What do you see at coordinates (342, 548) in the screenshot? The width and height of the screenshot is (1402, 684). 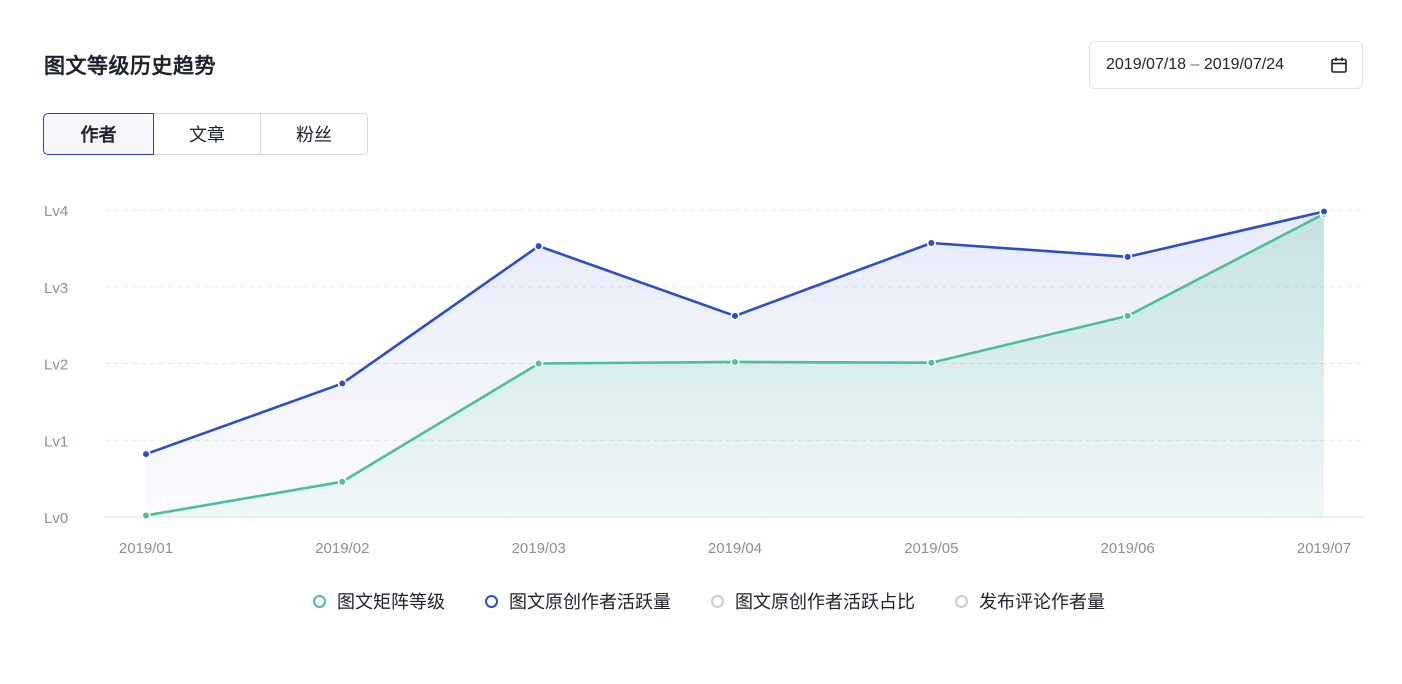 I see `x-tick-label: 2019/02` at bounding box center [342, 548].